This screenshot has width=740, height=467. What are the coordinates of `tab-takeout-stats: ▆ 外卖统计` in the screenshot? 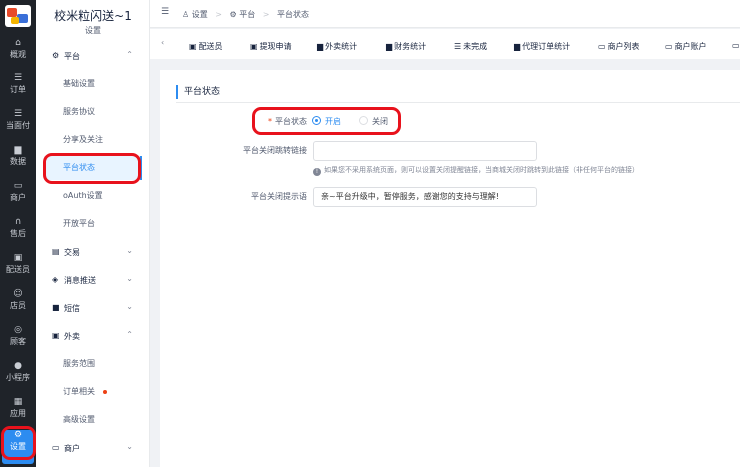 It's located at (337, 46).